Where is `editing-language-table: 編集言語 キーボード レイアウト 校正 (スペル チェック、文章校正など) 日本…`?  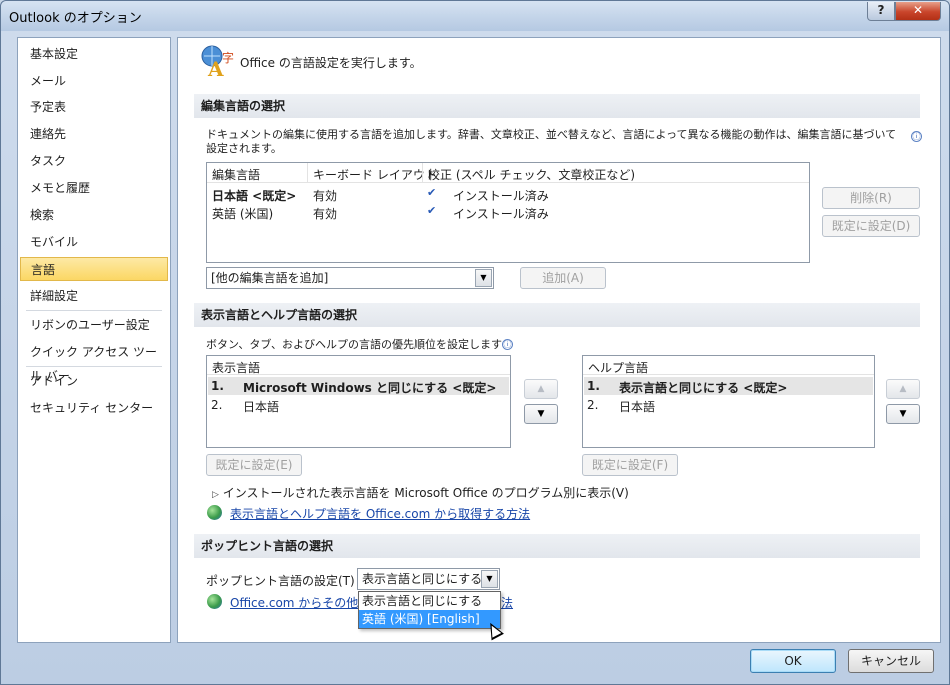 editing-language-table: 編集言語 キーボード レイアウト 校正 (スペル チェック、文章校正など) 日本… is located at coordinates (508, 212).